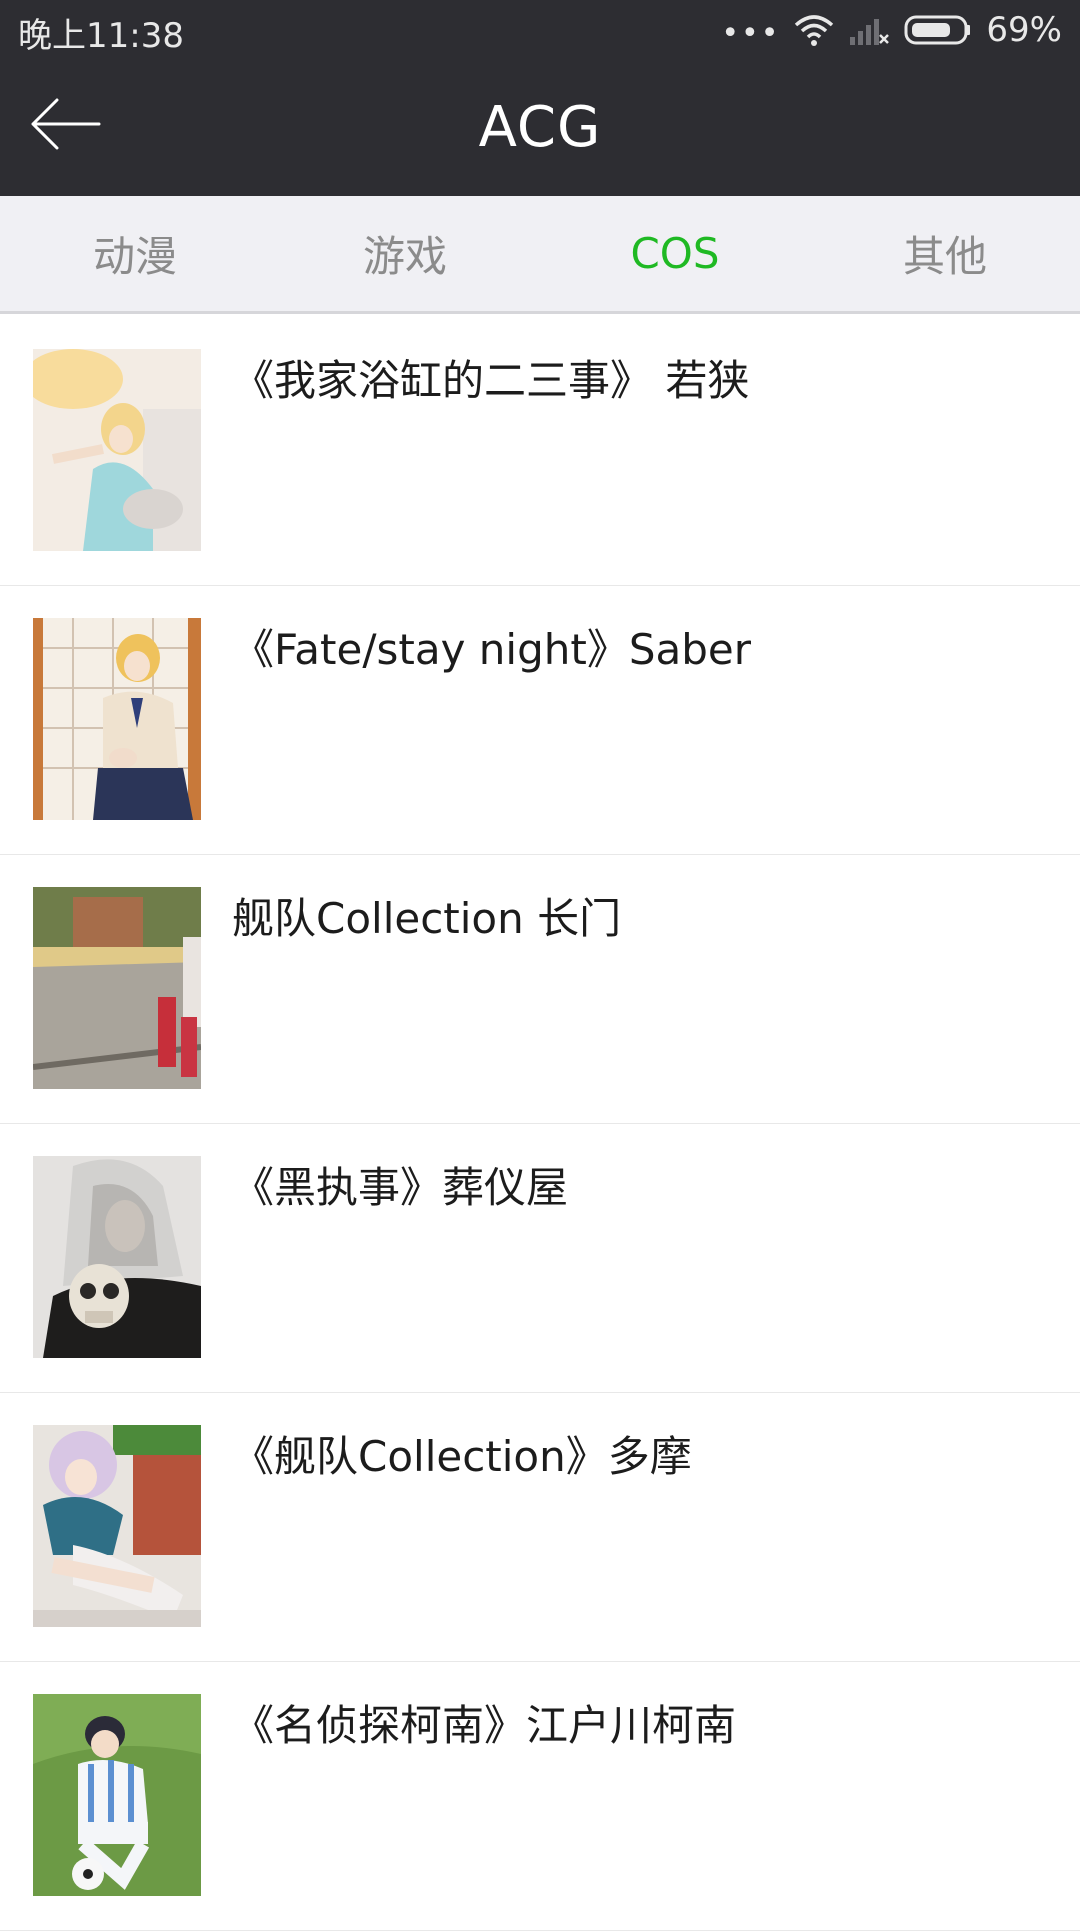 The image size is (1080, 1931). I want to click on cosplay-photo-saber, so click(117, 719).